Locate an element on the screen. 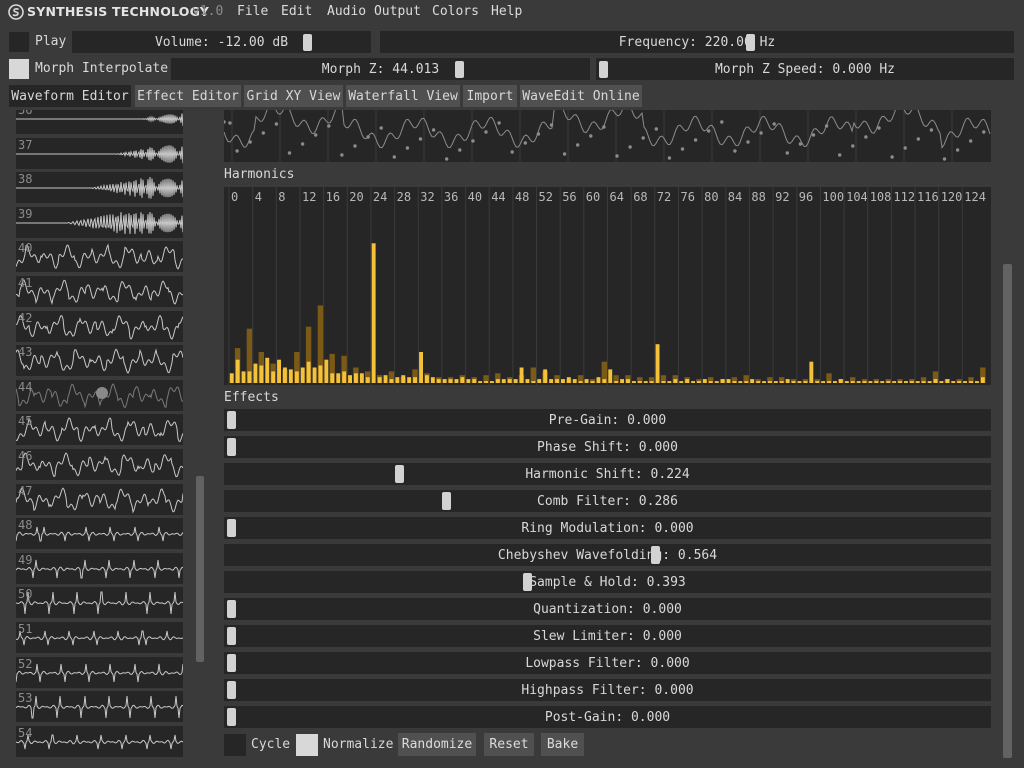  wave-list-item: 50 is located at coordinates (99, 603).